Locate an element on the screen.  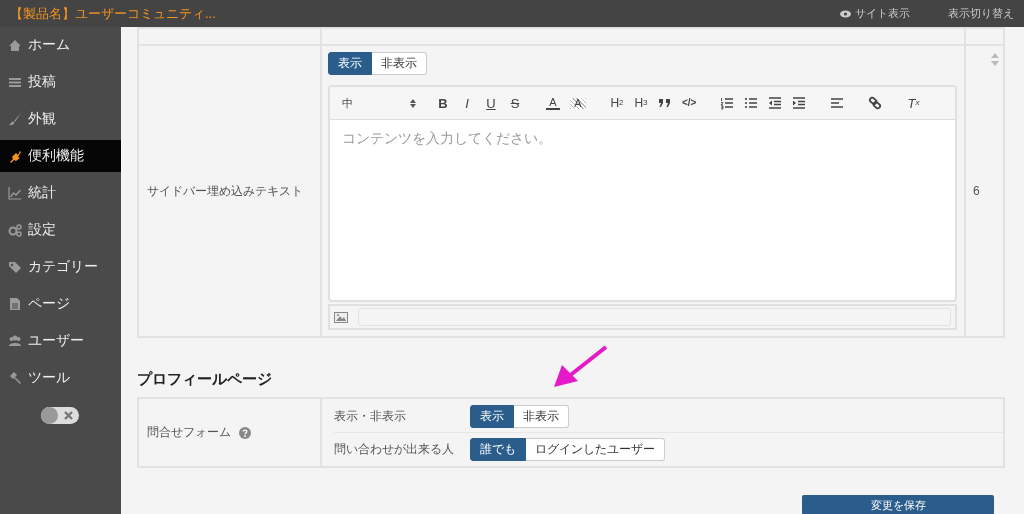
sidebar-item: 投稿 is located at coordinates (60, 82).